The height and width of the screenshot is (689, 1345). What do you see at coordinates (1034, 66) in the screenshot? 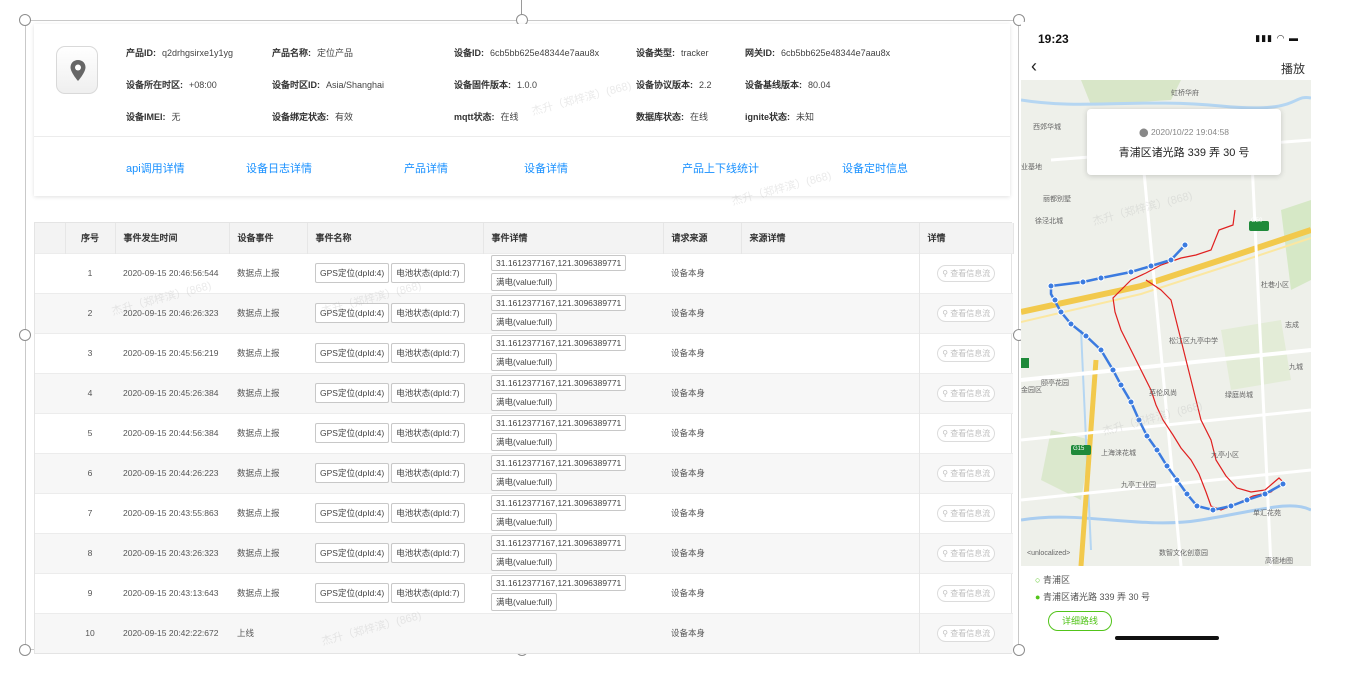
I see `back-button: ‹` at bounding box center [1034, 66].